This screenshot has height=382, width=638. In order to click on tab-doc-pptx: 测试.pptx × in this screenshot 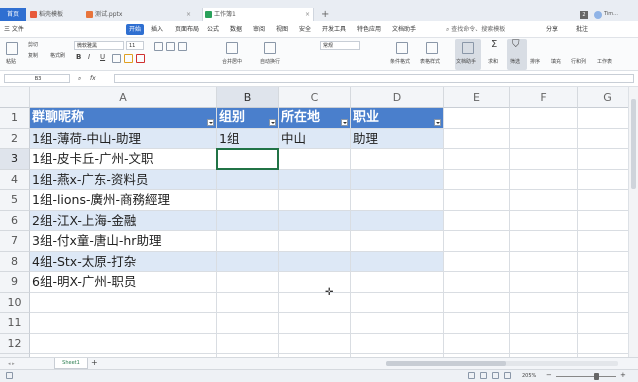, I will do `click(139, 14)`.